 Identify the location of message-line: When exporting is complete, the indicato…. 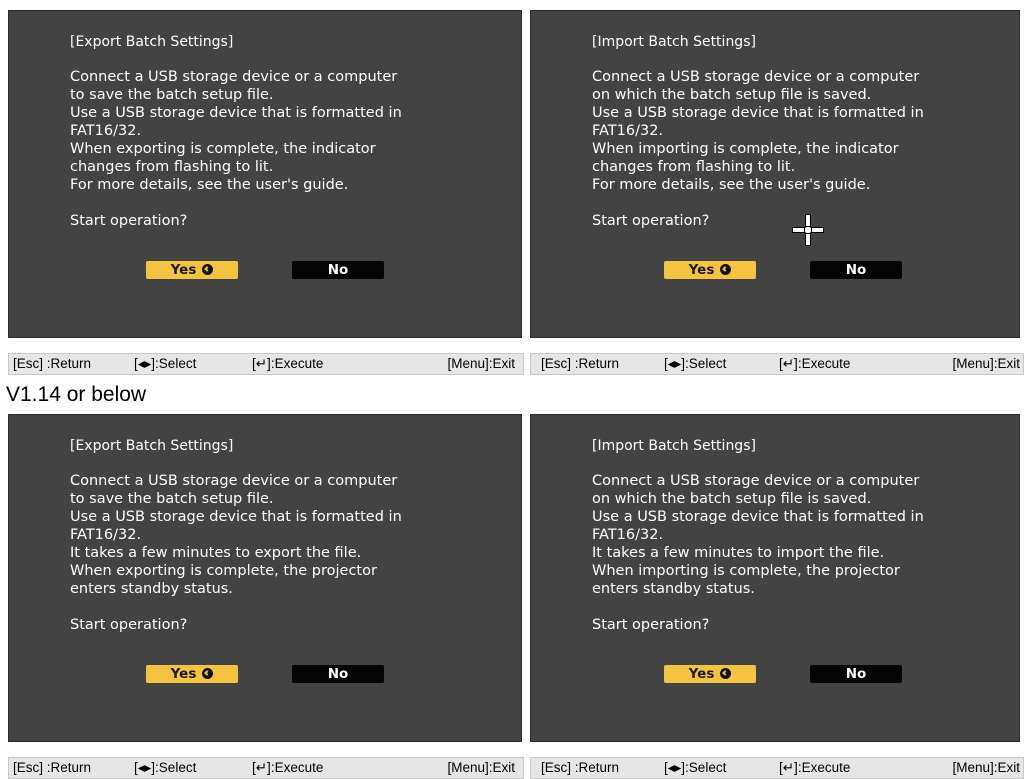
(223, 149).